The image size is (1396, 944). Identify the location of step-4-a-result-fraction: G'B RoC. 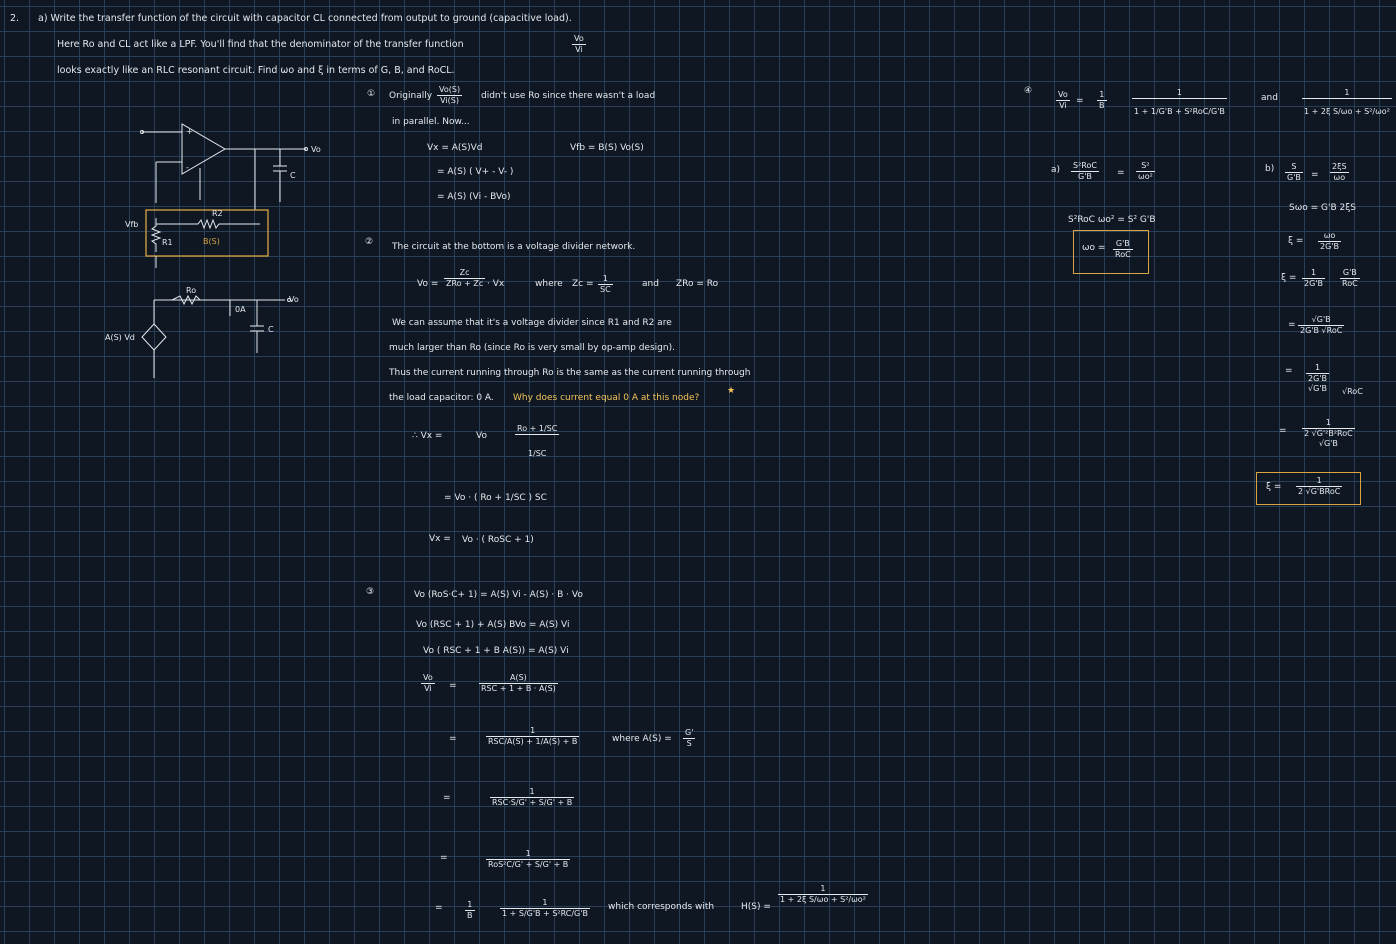
(1123, 249).